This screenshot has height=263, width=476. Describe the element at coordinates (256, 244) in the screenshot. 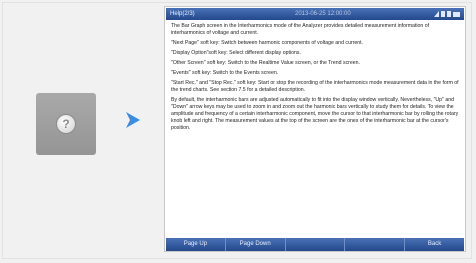

I see `page-down-softkey: Page Down` at that location.